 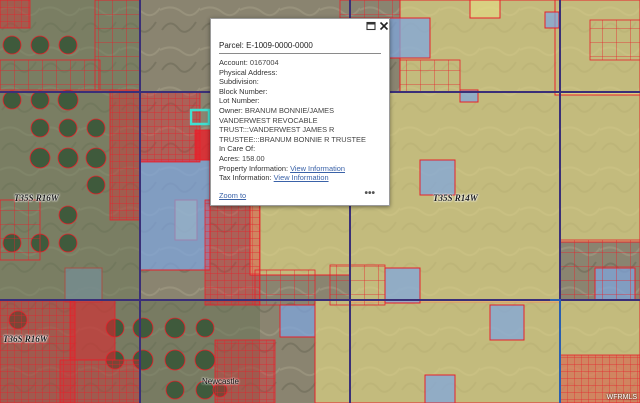 I want to click on popup-divider, so click(x=300, y=53).